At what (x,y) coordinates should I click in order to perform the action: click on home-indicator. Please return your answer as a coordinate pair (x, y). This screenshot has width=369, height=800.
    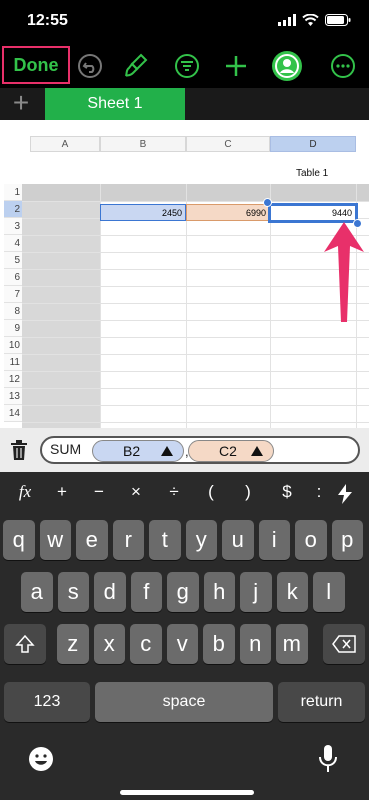
    Looking at the image, I should click on (187, 792).